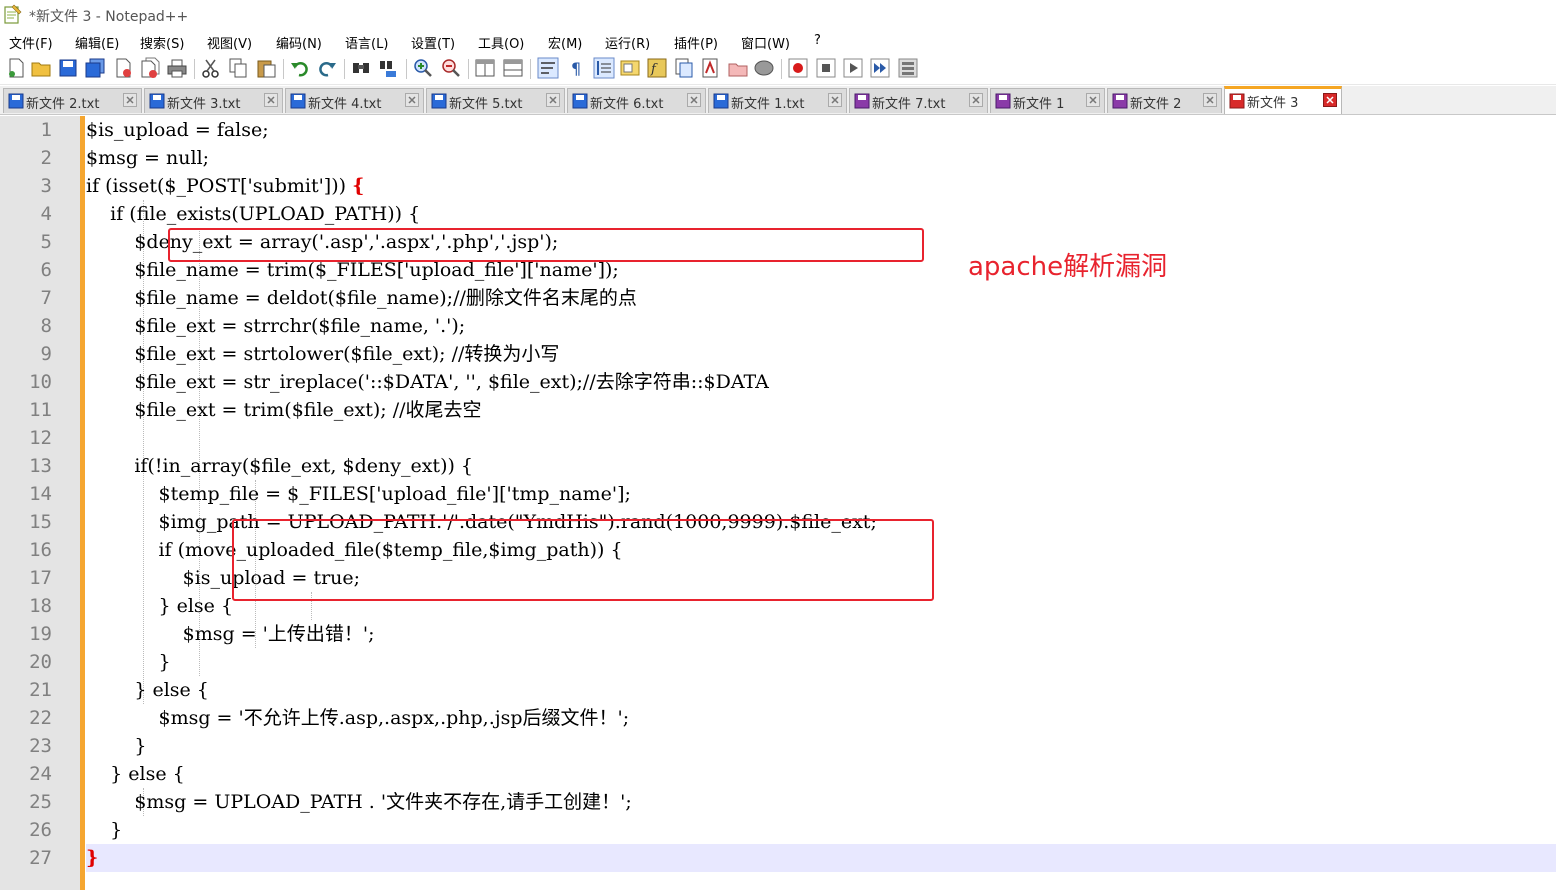 The image size is (1556, 890). I want to click on code-line: $is_upload = false;, so click(177, 130).